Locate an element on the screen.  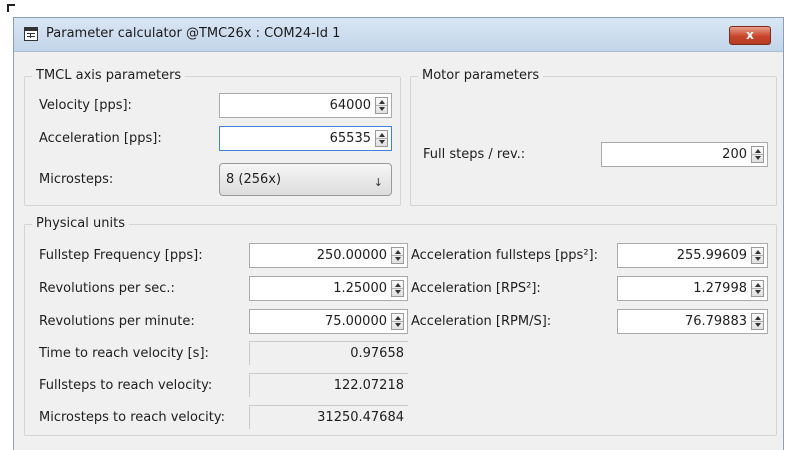
dropdown-arrow-icon: ↓ is located at coordinates (378, 182).